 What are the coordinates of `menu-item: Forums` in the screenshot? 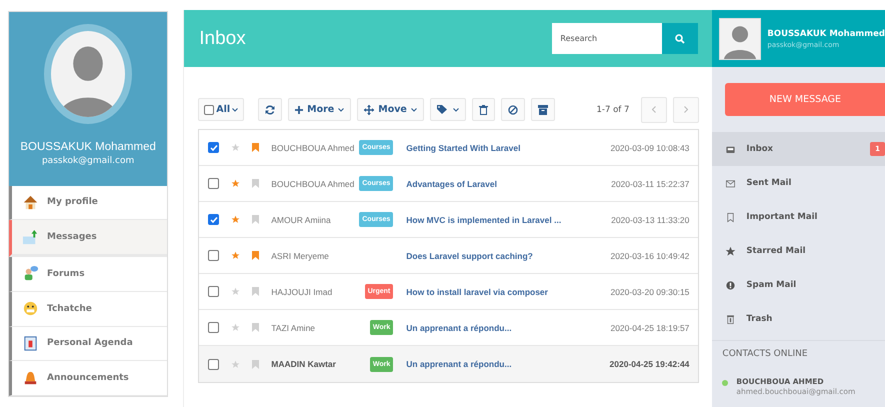 It's located at (88, 274).